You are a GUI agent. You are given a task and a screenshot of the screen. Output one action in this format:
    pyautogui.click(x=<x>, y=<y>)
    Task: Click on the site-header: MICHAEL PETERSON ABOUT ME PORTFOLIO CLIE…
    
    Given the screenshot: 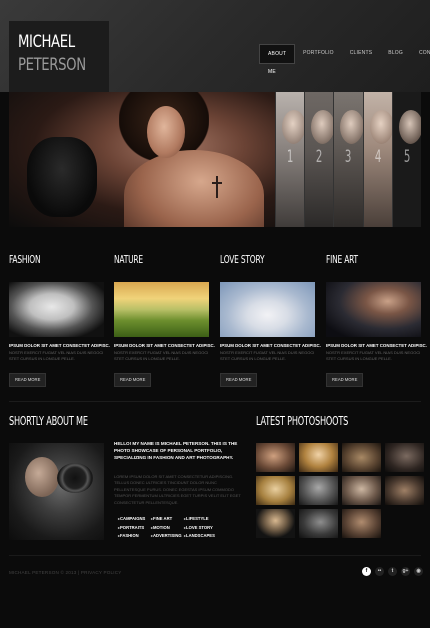 What is the action you would take?
    pyautogui.click(x=215, y=46)
    